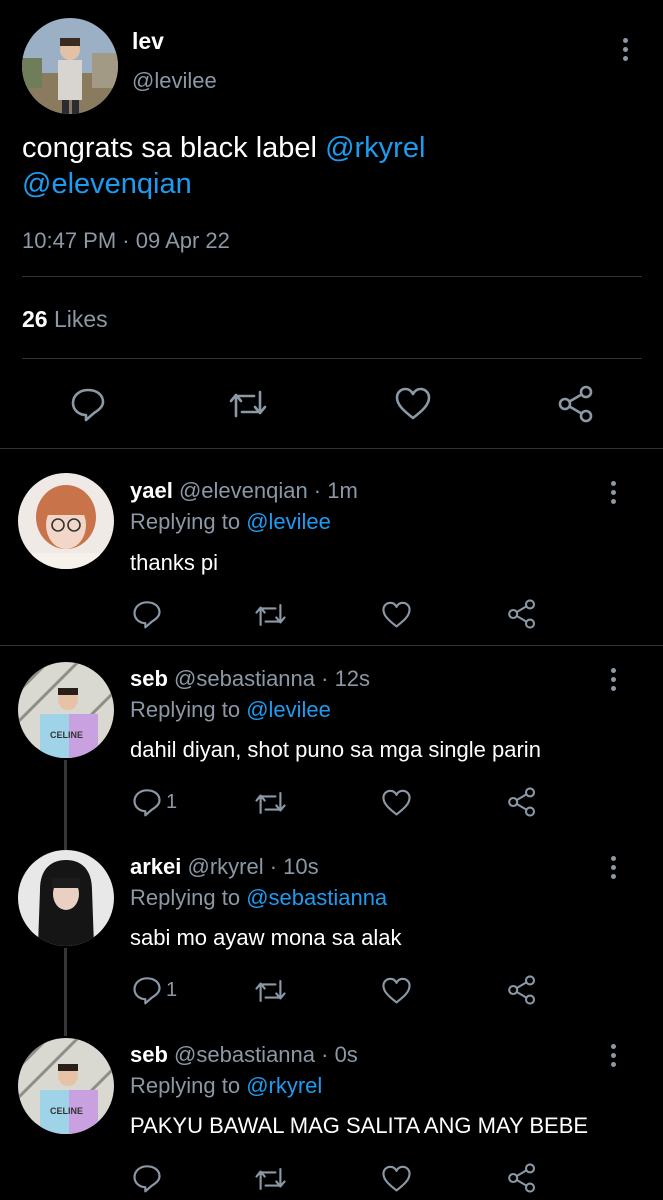  Describe the element at coordinates (66, 521) in the screenshot. I see `avatar-yael` at that location.